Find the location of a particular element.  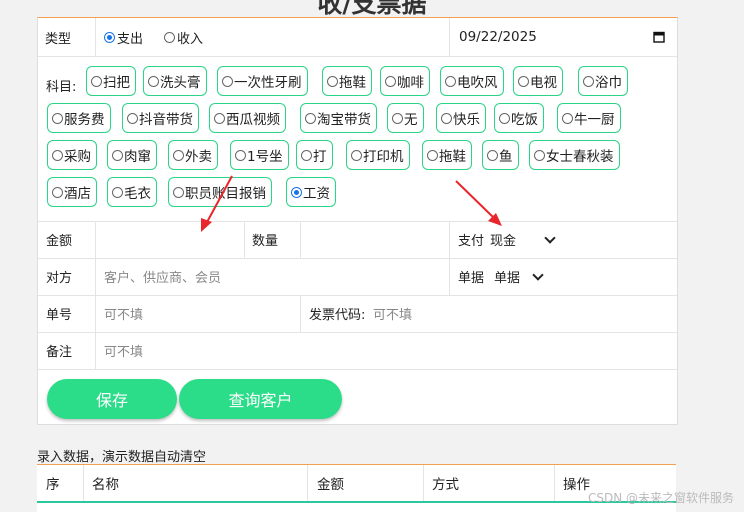

column-header: 操作 is located at coordinates (576, 485).